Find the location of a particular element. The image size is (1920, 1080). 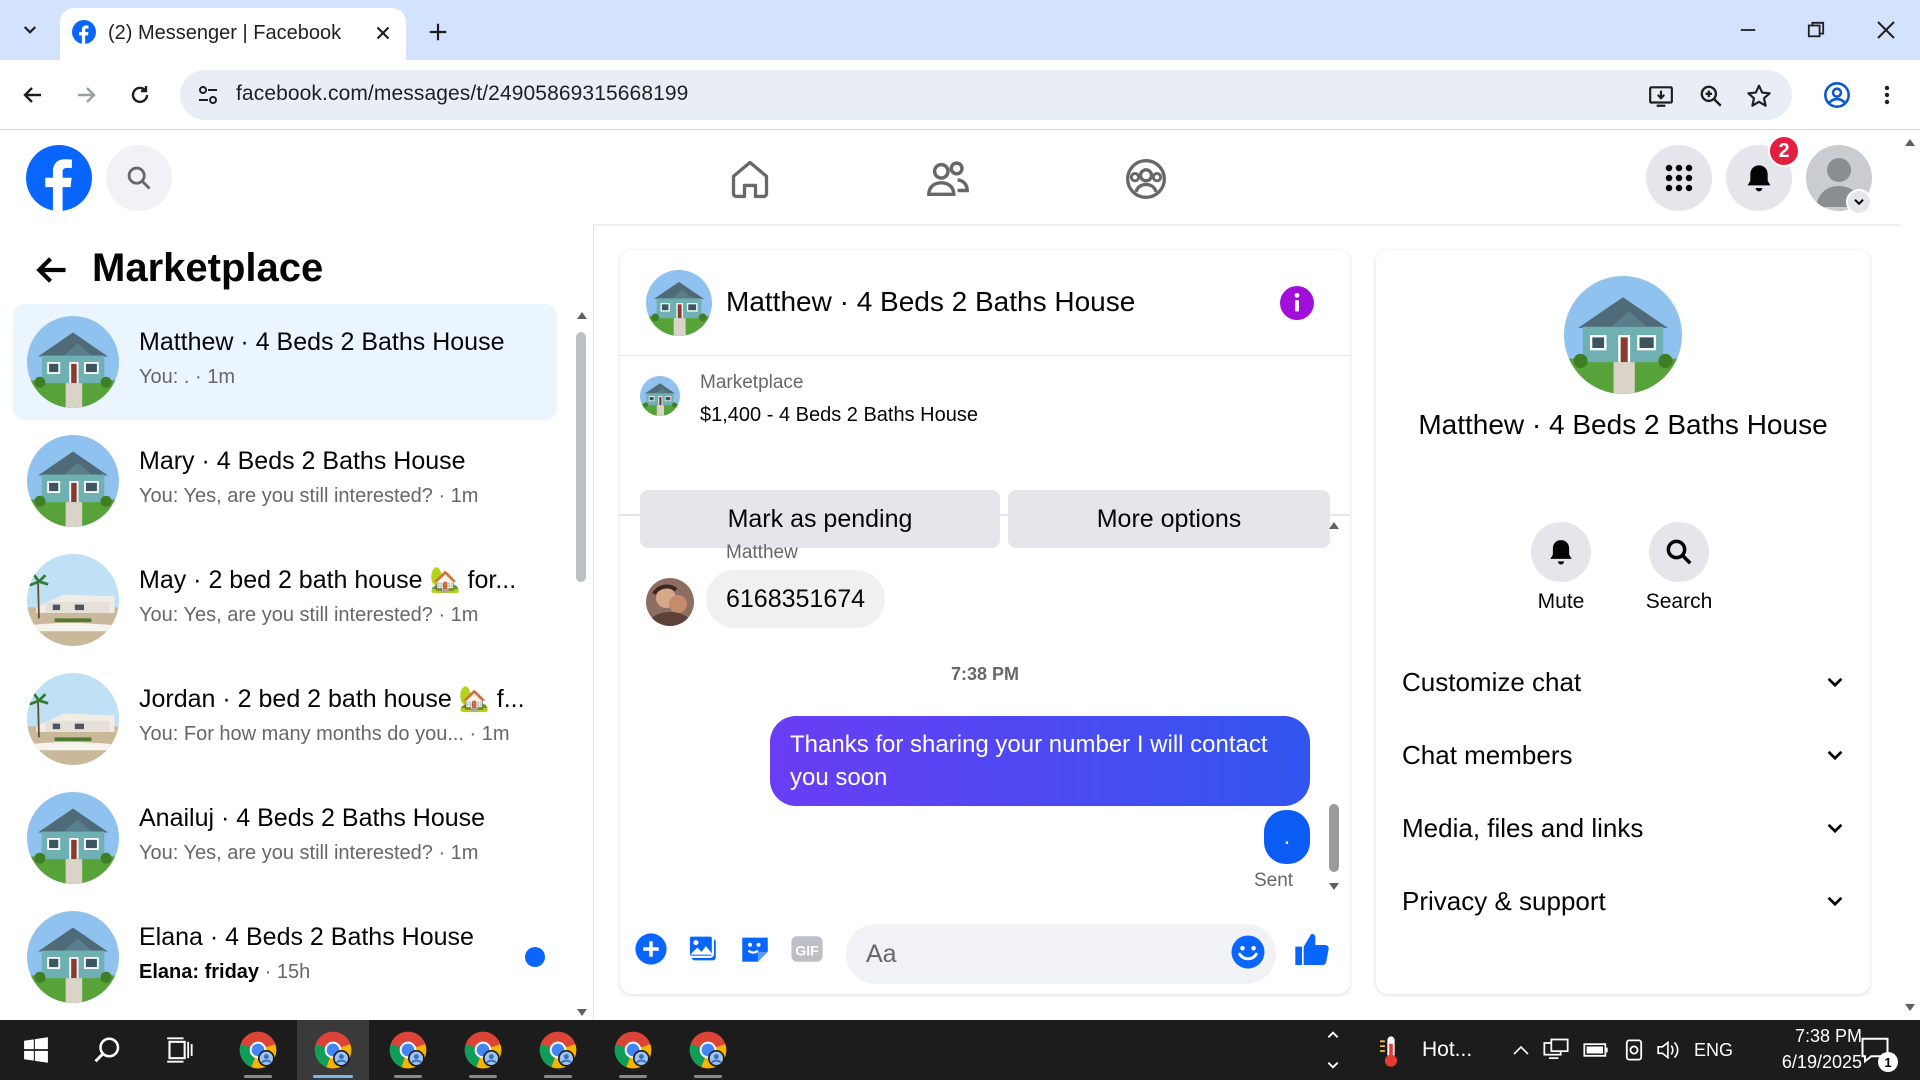

conversation-name: Elana · 4 Beds 2 Baths House is located at coordinates (306, 937).